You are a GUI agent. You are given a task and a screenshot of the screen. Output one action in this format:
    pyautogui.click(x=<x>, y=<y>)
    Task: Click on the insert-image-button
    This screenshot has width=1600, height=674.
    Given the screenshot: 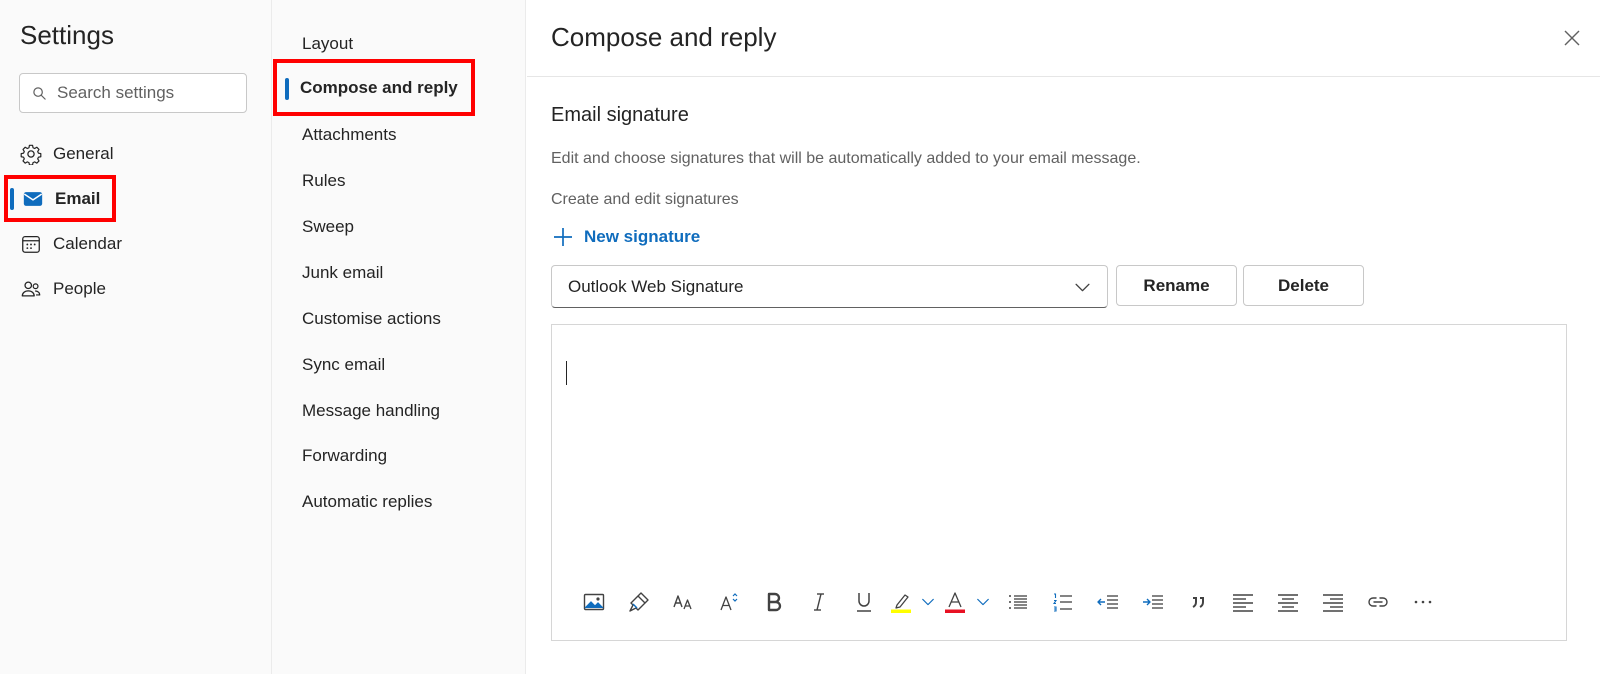 What is the action you would take?
    pyautogui.click(x=594, y=602)
    